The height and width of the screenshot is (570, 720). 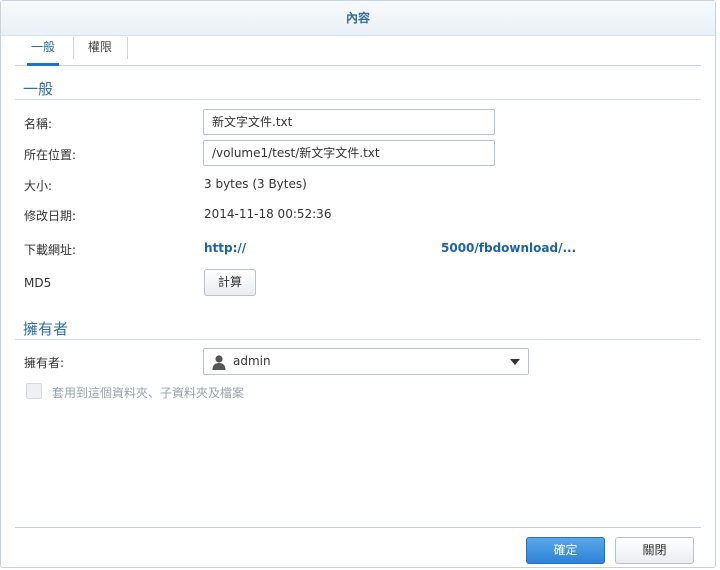 What do you see at coordinates (349, 153) in the screenshot?
I see `location-input: /volume1/test/新文字文件.txt` at bounding box center [349, 153].